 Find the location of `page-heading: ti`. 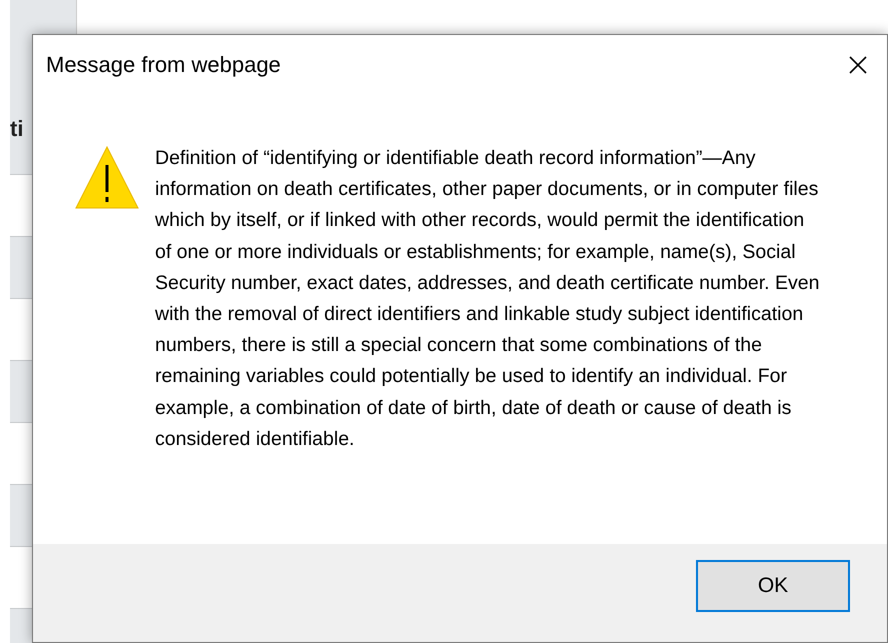

page-heading: ti is located at coordinates (17, 128).